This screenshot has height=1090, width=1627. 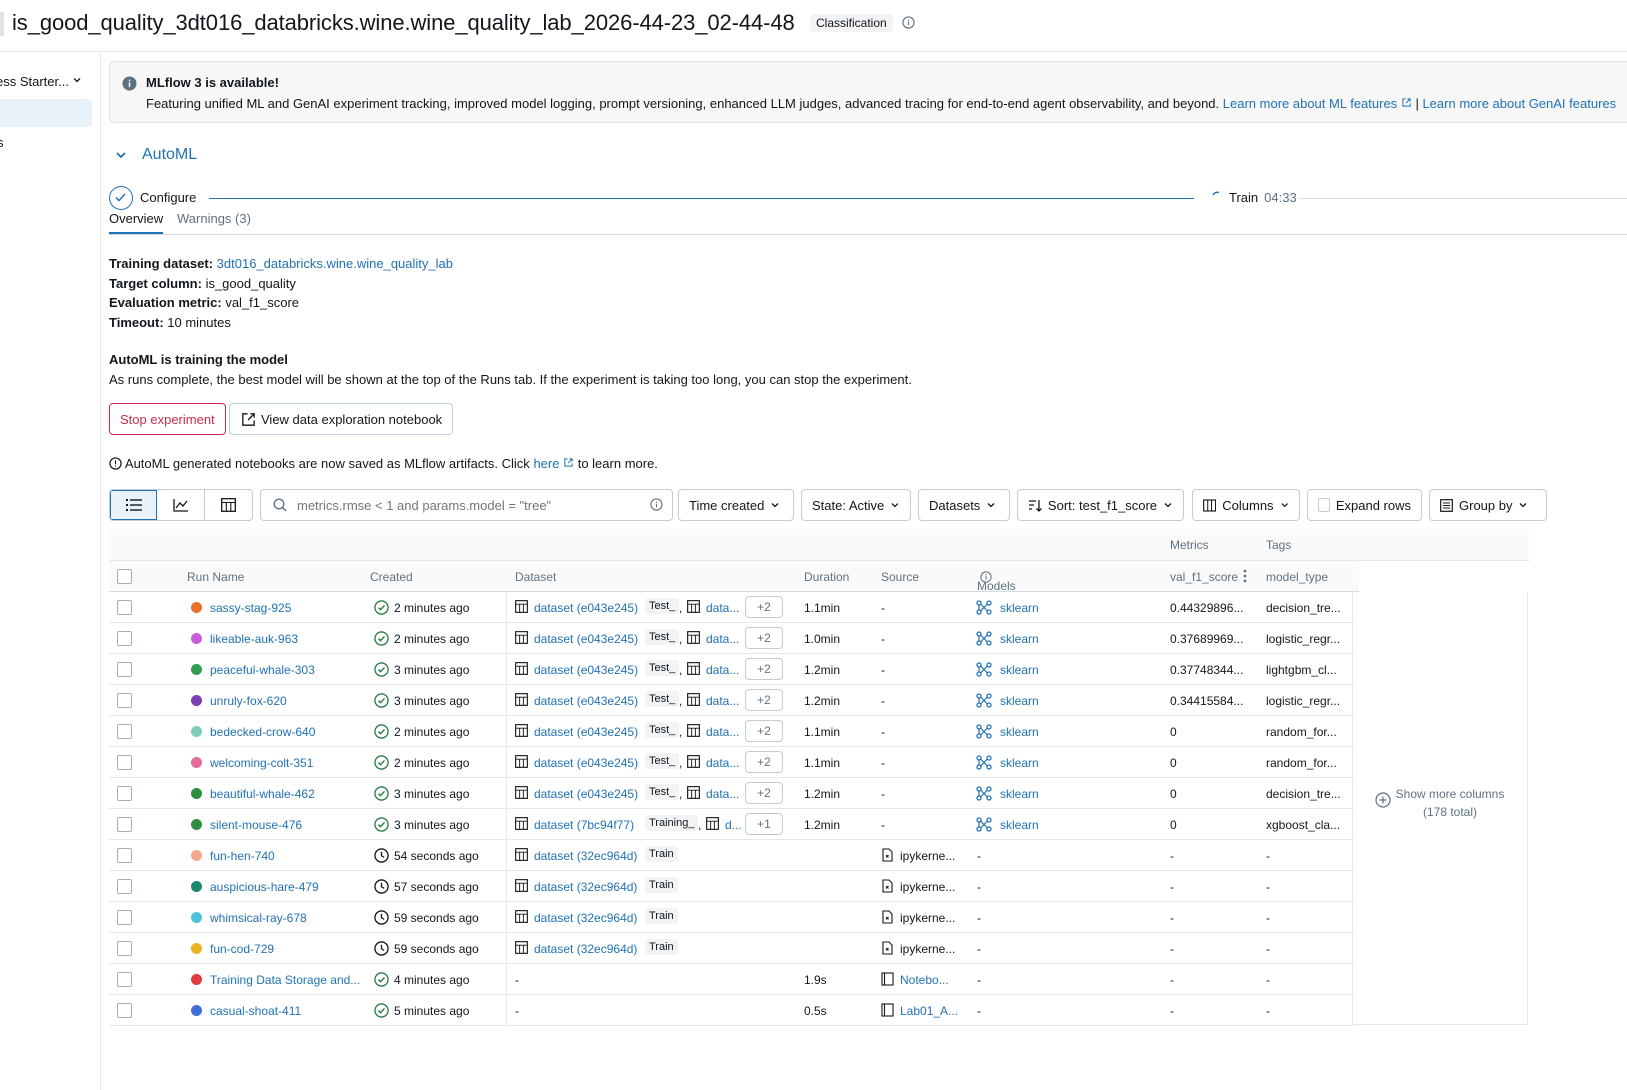 What do you see at coordinates (1204, 577) in the screenshot?
I see `col-val-f1-score: val_f1_score` at bounding box center [1204, 577].